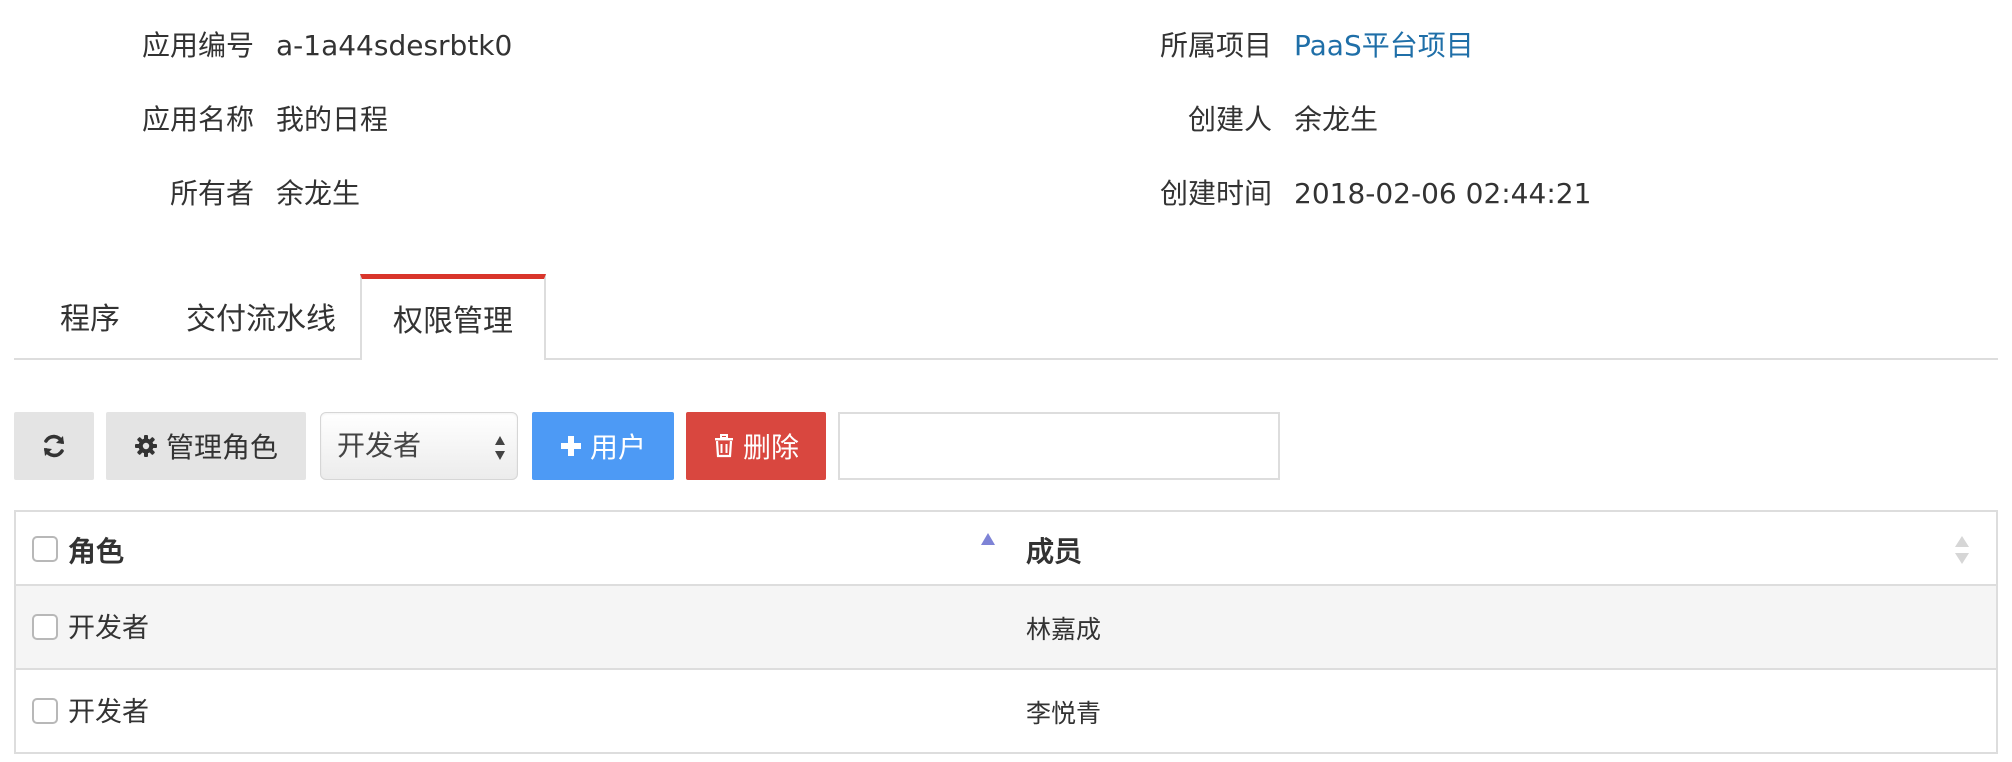 The image size is (2012, 762). Describe the element at coordinates (988, 539) in the screenshot. I see `sort-asc-icon` at that location.